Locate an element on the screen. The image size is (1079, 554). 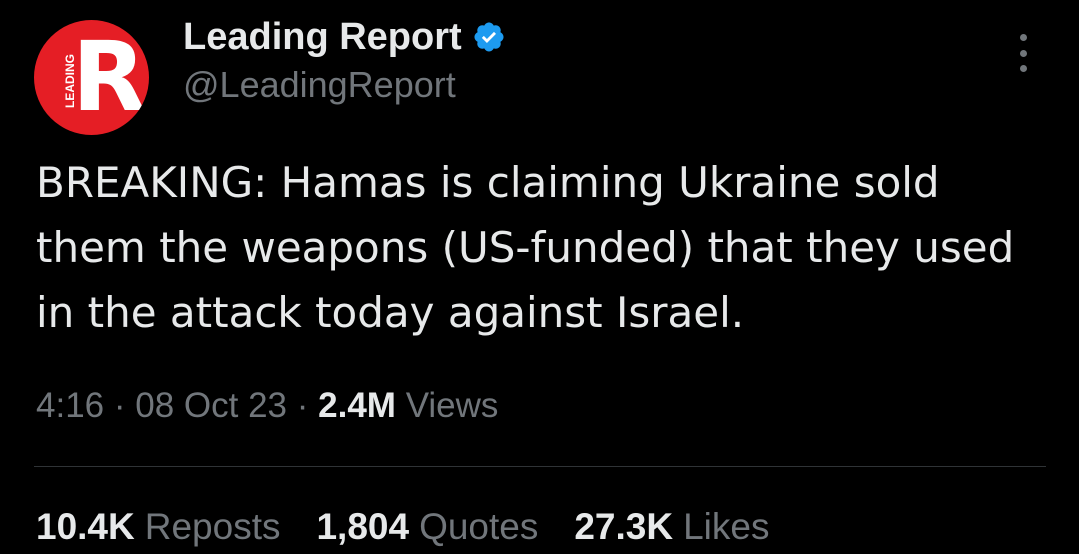
tweet-date: 08 Oct 23 is located at coordinates (211, 405).